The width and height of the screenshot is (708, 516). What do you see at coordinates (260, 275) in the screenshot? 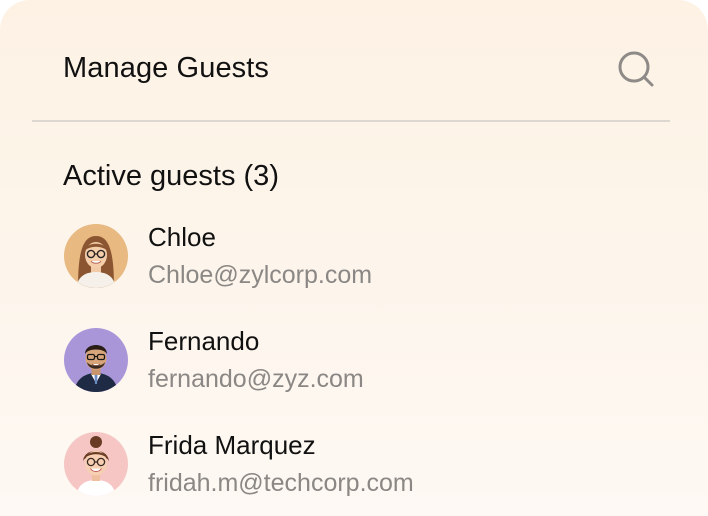
I see `guest-email: Chloe@zylcorp.com` at bounding box center [260, 275].